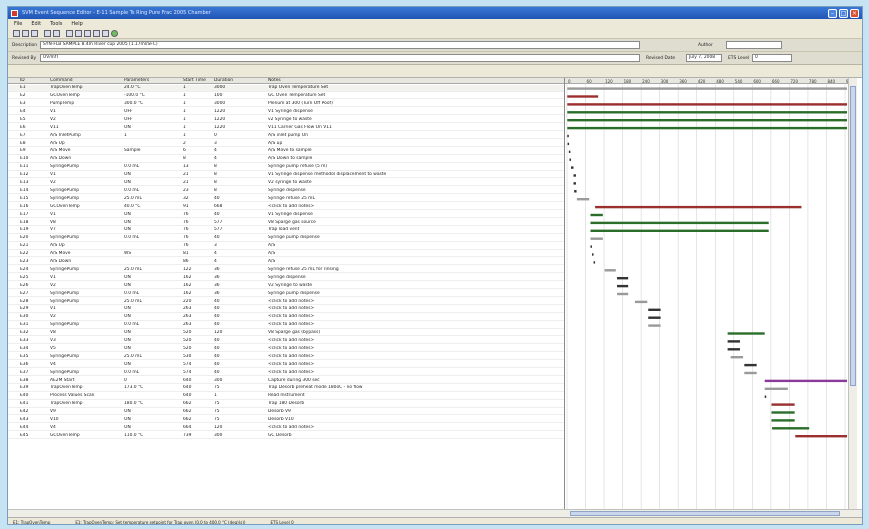 Image resolution: width=869 pixels, height=529 pixels. What do you see at coordinates (86, 104) in the screenshot?
I see `cell-command: PumpTemp` at bounding box center [86, 104].